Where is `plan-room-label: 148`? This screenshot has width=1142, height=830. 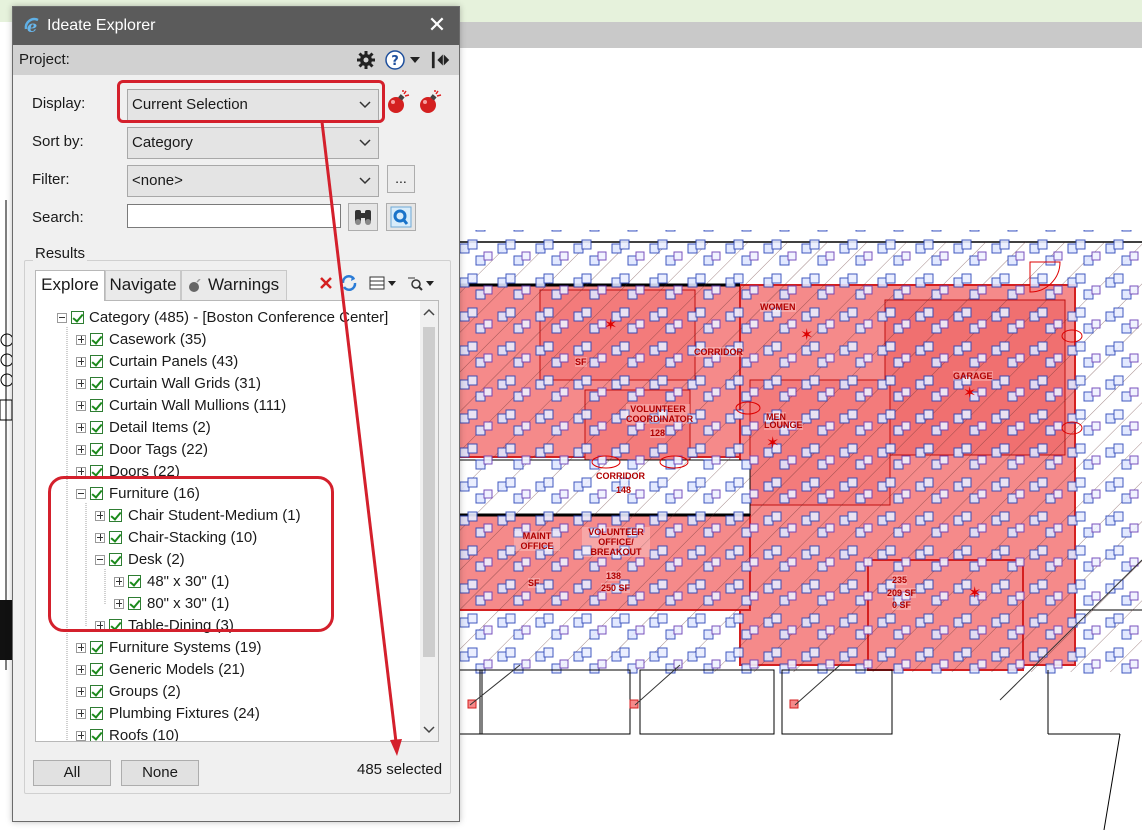
plan-room-label: 148 is located at coordinates (624, 490).